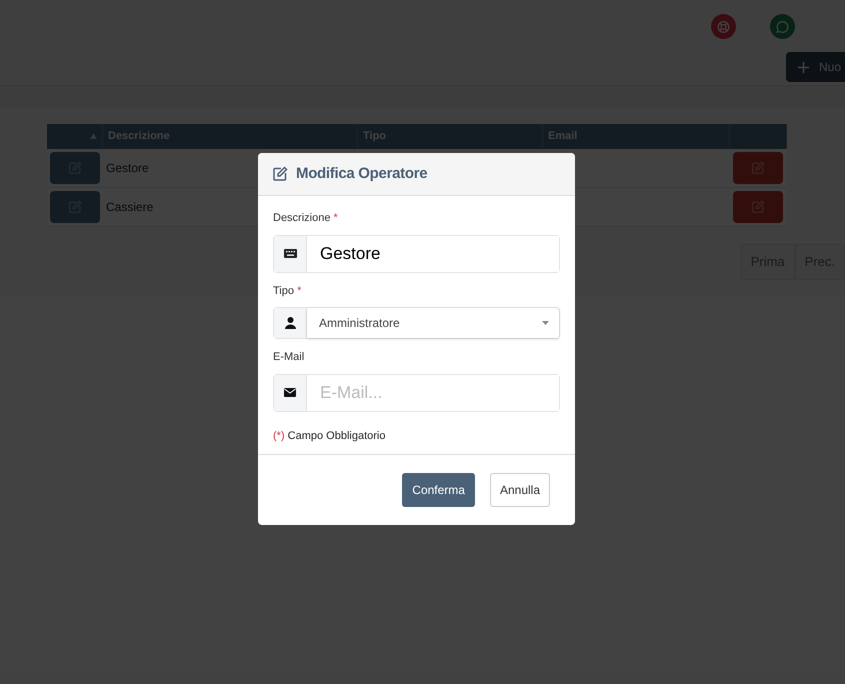  I want to click on envelope-icon, so click(290, 392).